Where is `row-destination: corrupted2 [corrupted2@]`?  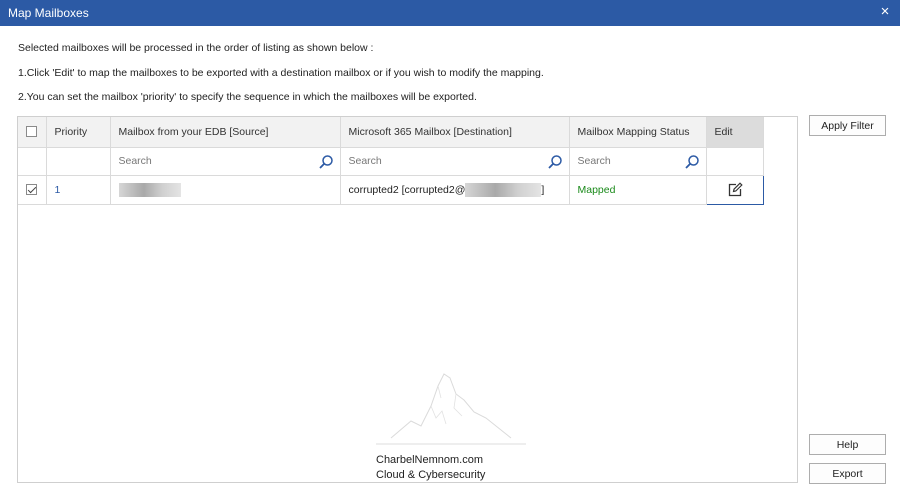
row-destination: corrupted2 [corrupted2@] is located at coordinates (454, 189).